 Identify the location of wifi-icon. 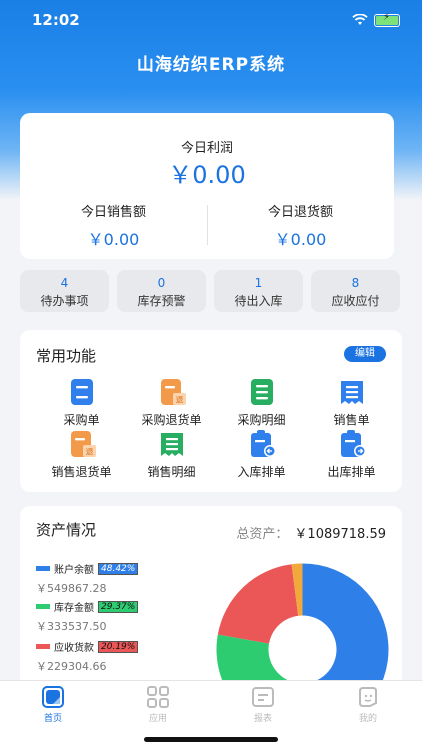
(360, 19).